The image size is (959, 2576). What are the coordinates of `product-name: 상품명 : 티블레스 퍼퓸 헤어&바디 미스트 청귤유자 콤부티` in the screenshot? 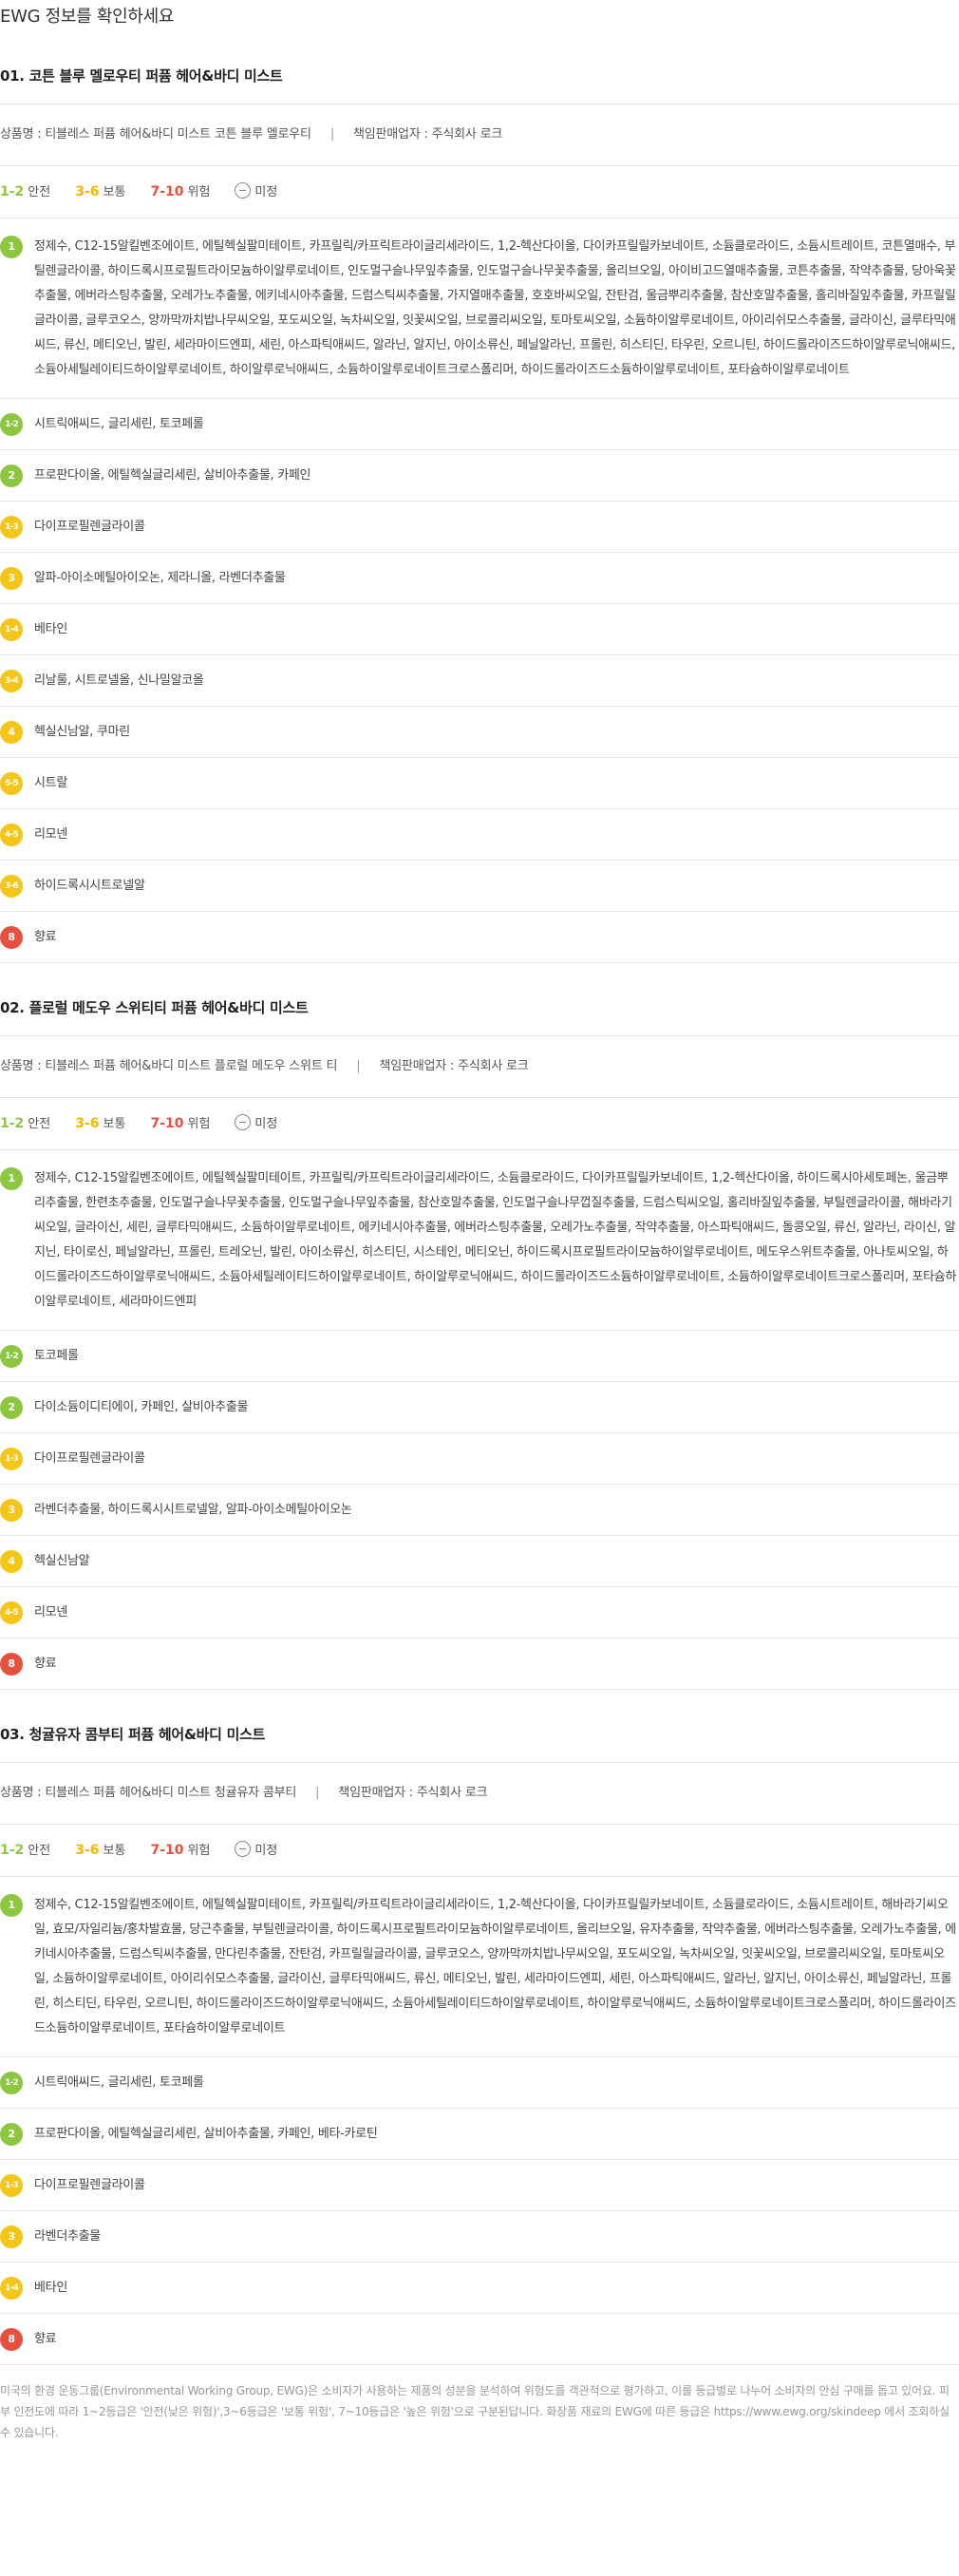 It's located at (148, 1793).